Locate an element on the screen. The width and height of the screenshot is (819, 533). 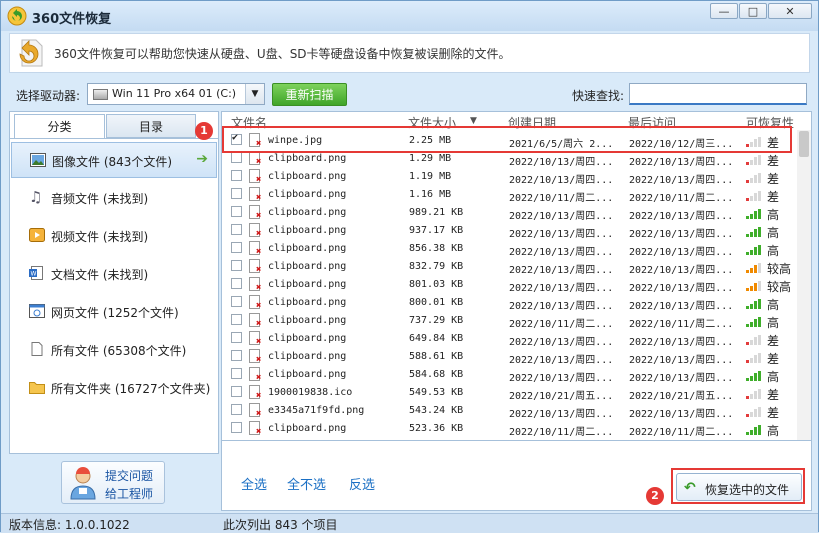
select-all-link: 全选 is located at coordinates (254, 483).